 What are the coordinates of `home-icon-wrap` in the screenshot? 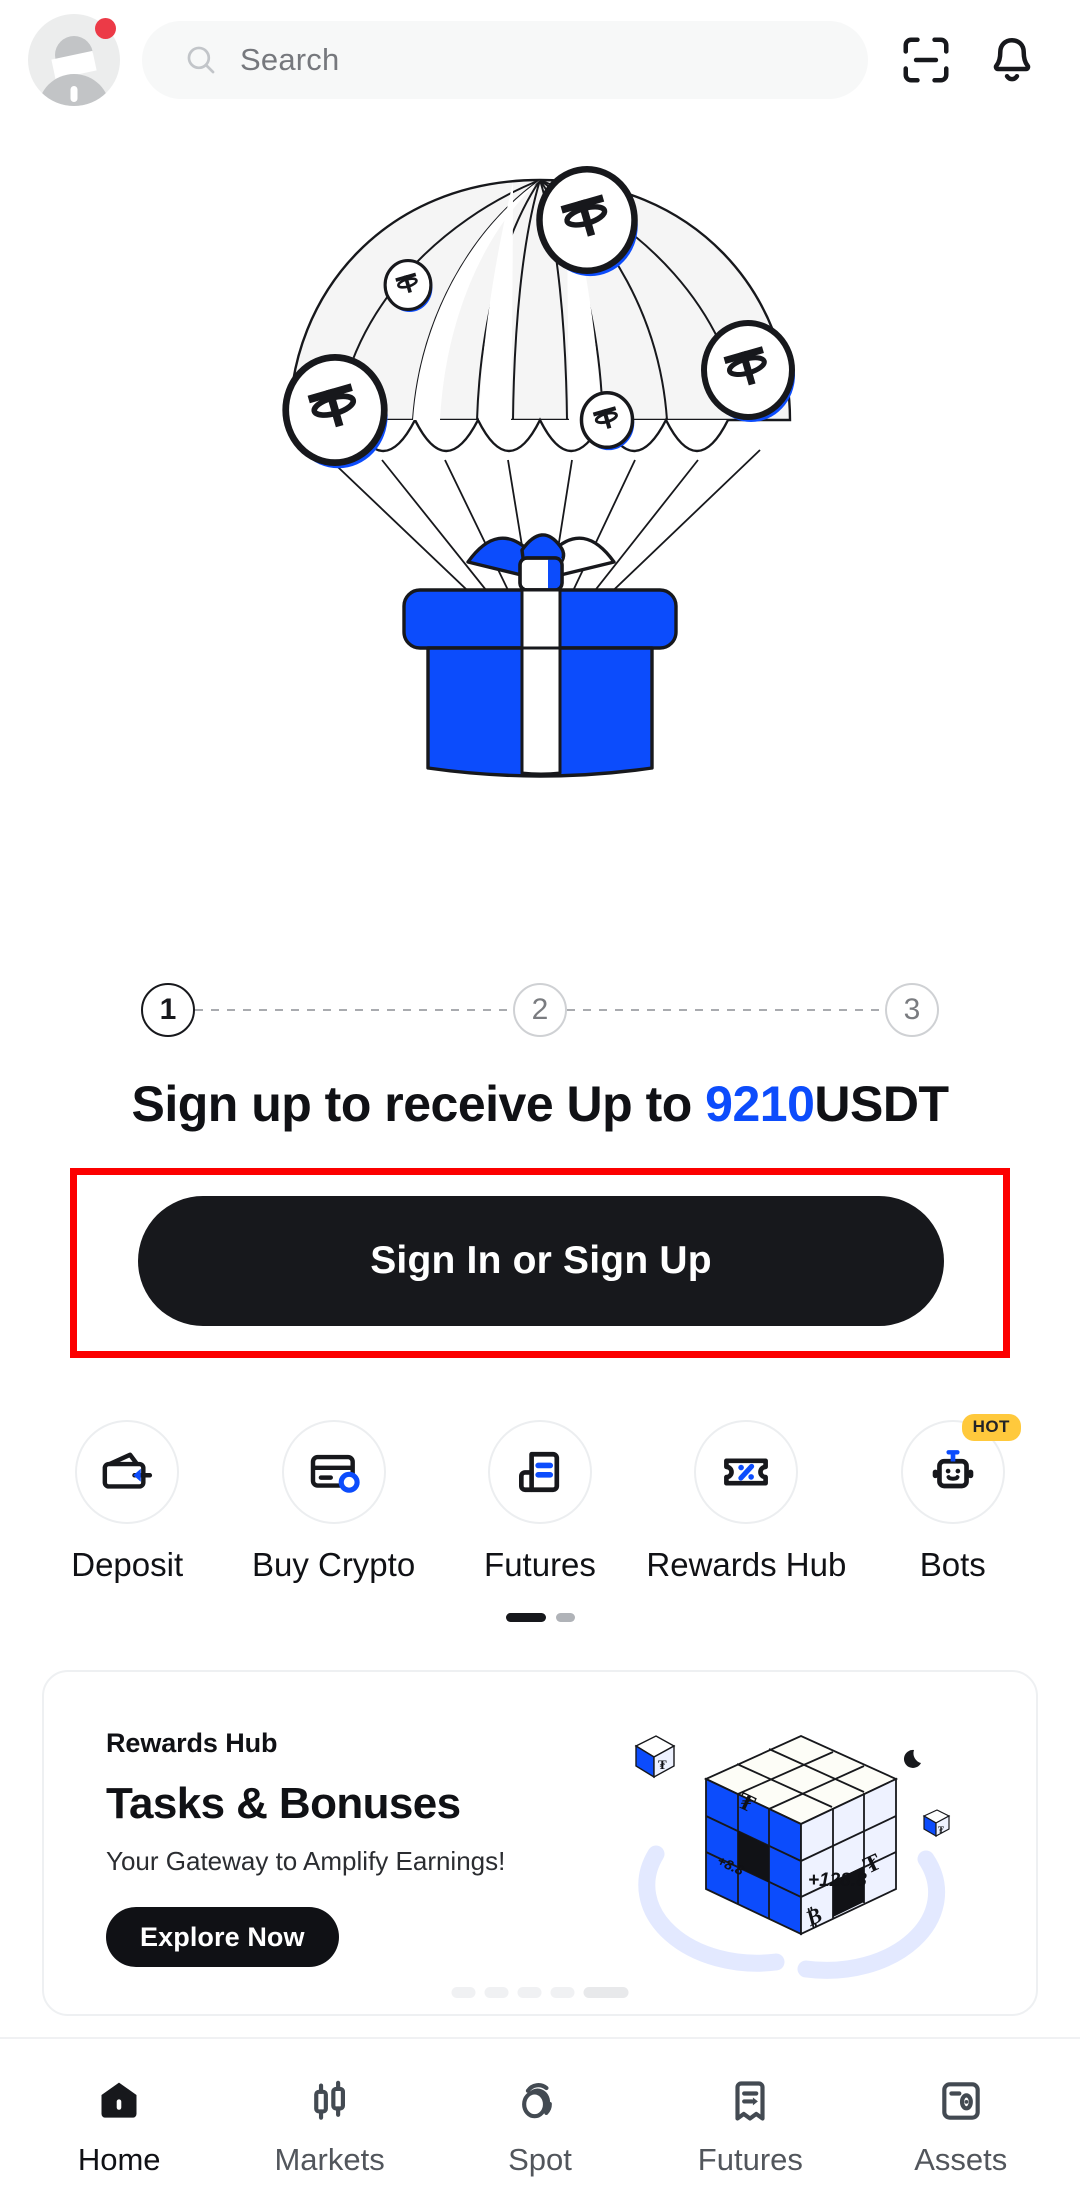 It's located at (119, 2101).